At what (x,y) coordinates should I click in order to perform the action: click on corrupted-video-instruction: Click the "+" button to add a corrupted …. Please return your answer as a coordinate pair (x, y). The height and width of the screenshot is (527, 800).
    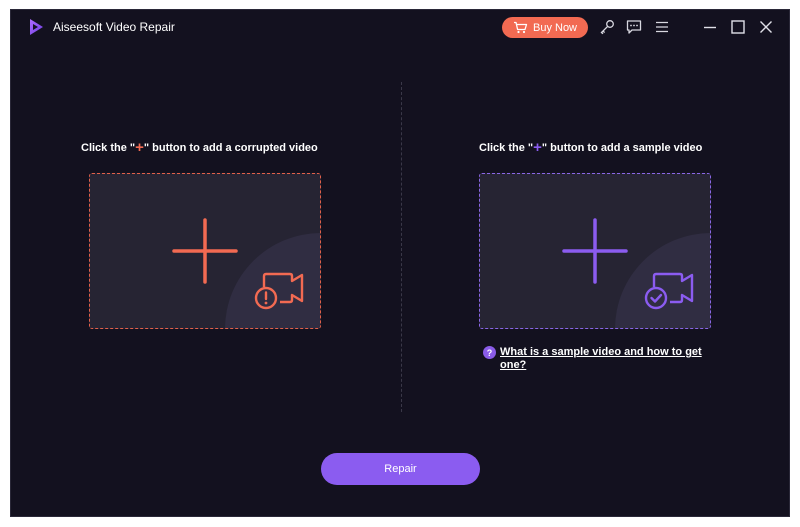
    Looking at the image, I should click on (199, 147).